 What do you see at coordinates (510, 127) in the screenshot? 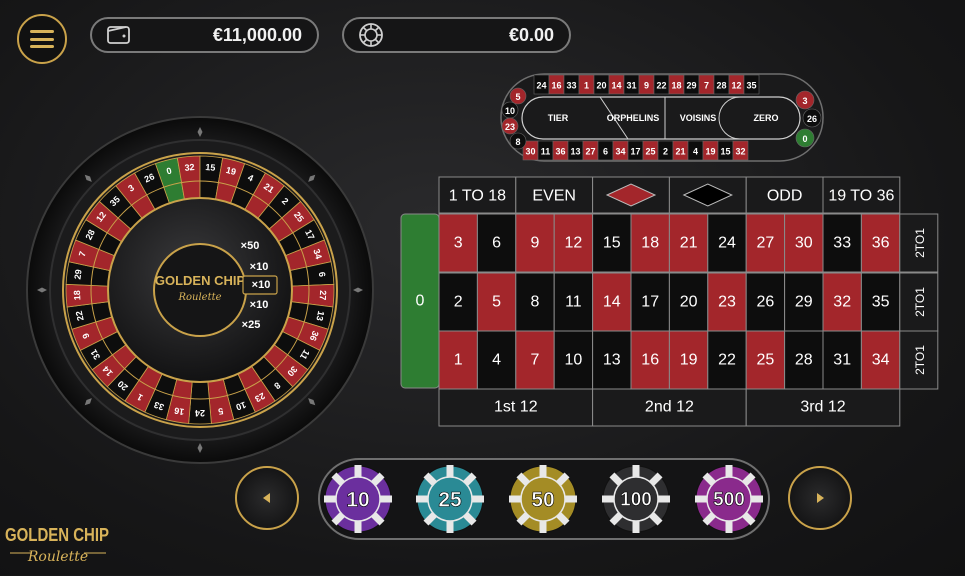
I see `racetrack-number: 23` at bounding box center [510, 127].